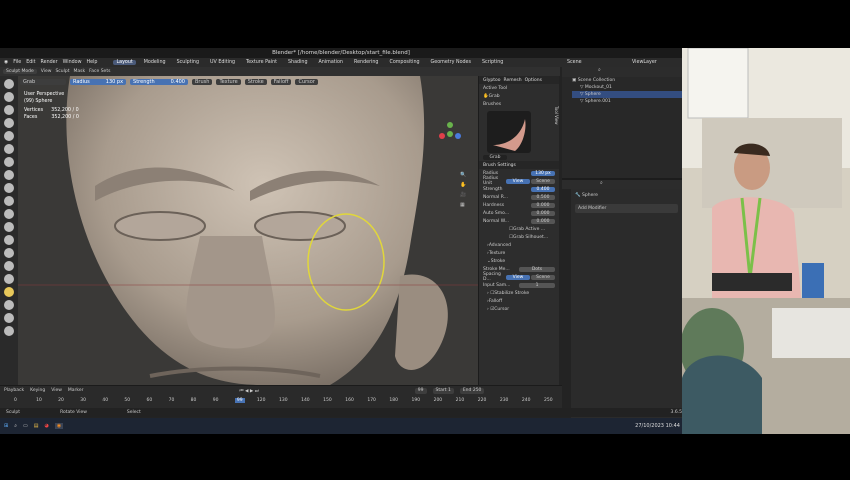 The width and height of the screenshot is (850, 480). What do you see at coordinates (657, 62) in the screenshot?
I see `viewlayer-selector: ViewLayer` at bounding box center [657, 62].